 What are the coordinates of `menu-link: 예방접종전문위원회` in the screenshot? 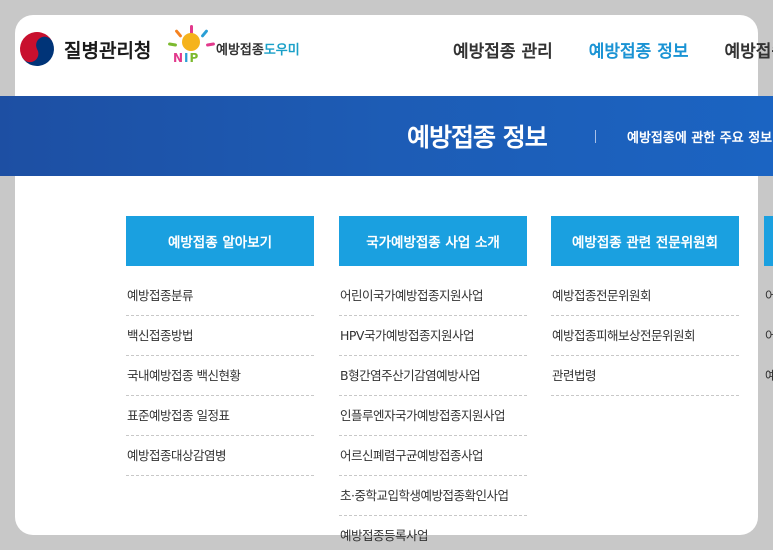 It's located at (645, 296).